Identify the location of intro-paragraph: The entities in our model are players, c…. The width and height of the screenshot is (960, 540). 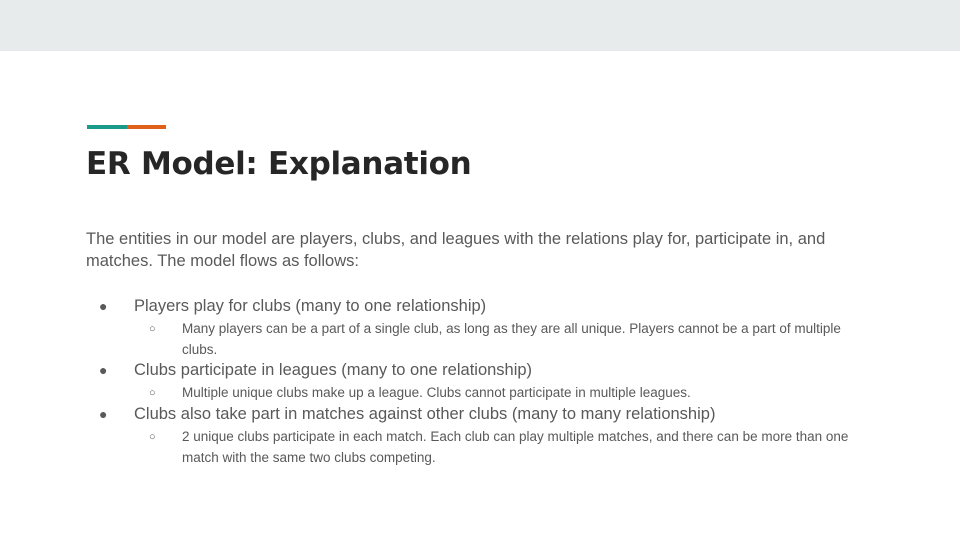
(456, 250).